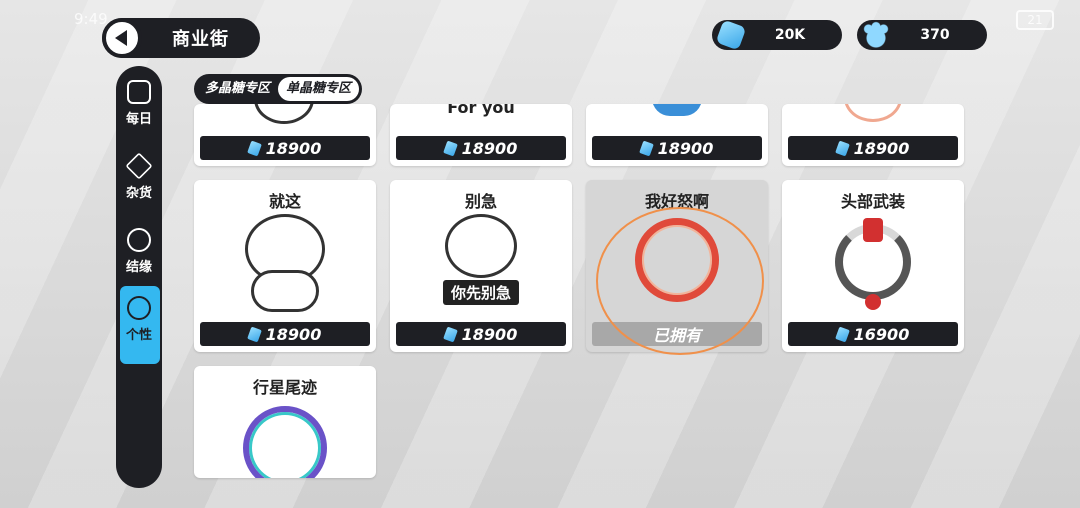 The height and width of the screenshot is (508, 1080). What do you see at coordinates (481, 266) in the screenshot?
I see `shop-item-card: 别急 你先别急 18900` at bounding box center [481, 266].